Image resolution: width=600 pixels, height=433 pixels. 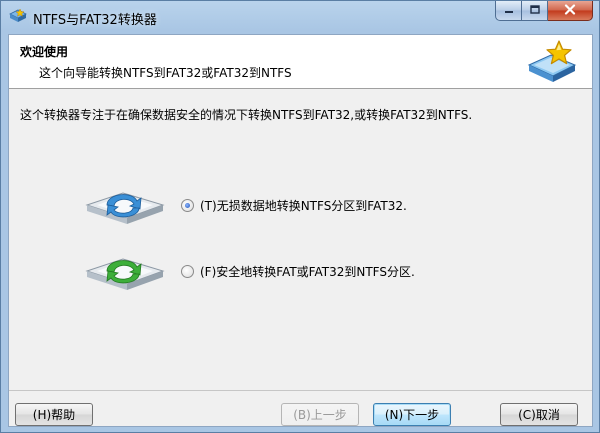 What do you see at coordinates (125, 271) in the screenshot?
I see `drive-convert-green-icon` at bounding box center [125, 271].